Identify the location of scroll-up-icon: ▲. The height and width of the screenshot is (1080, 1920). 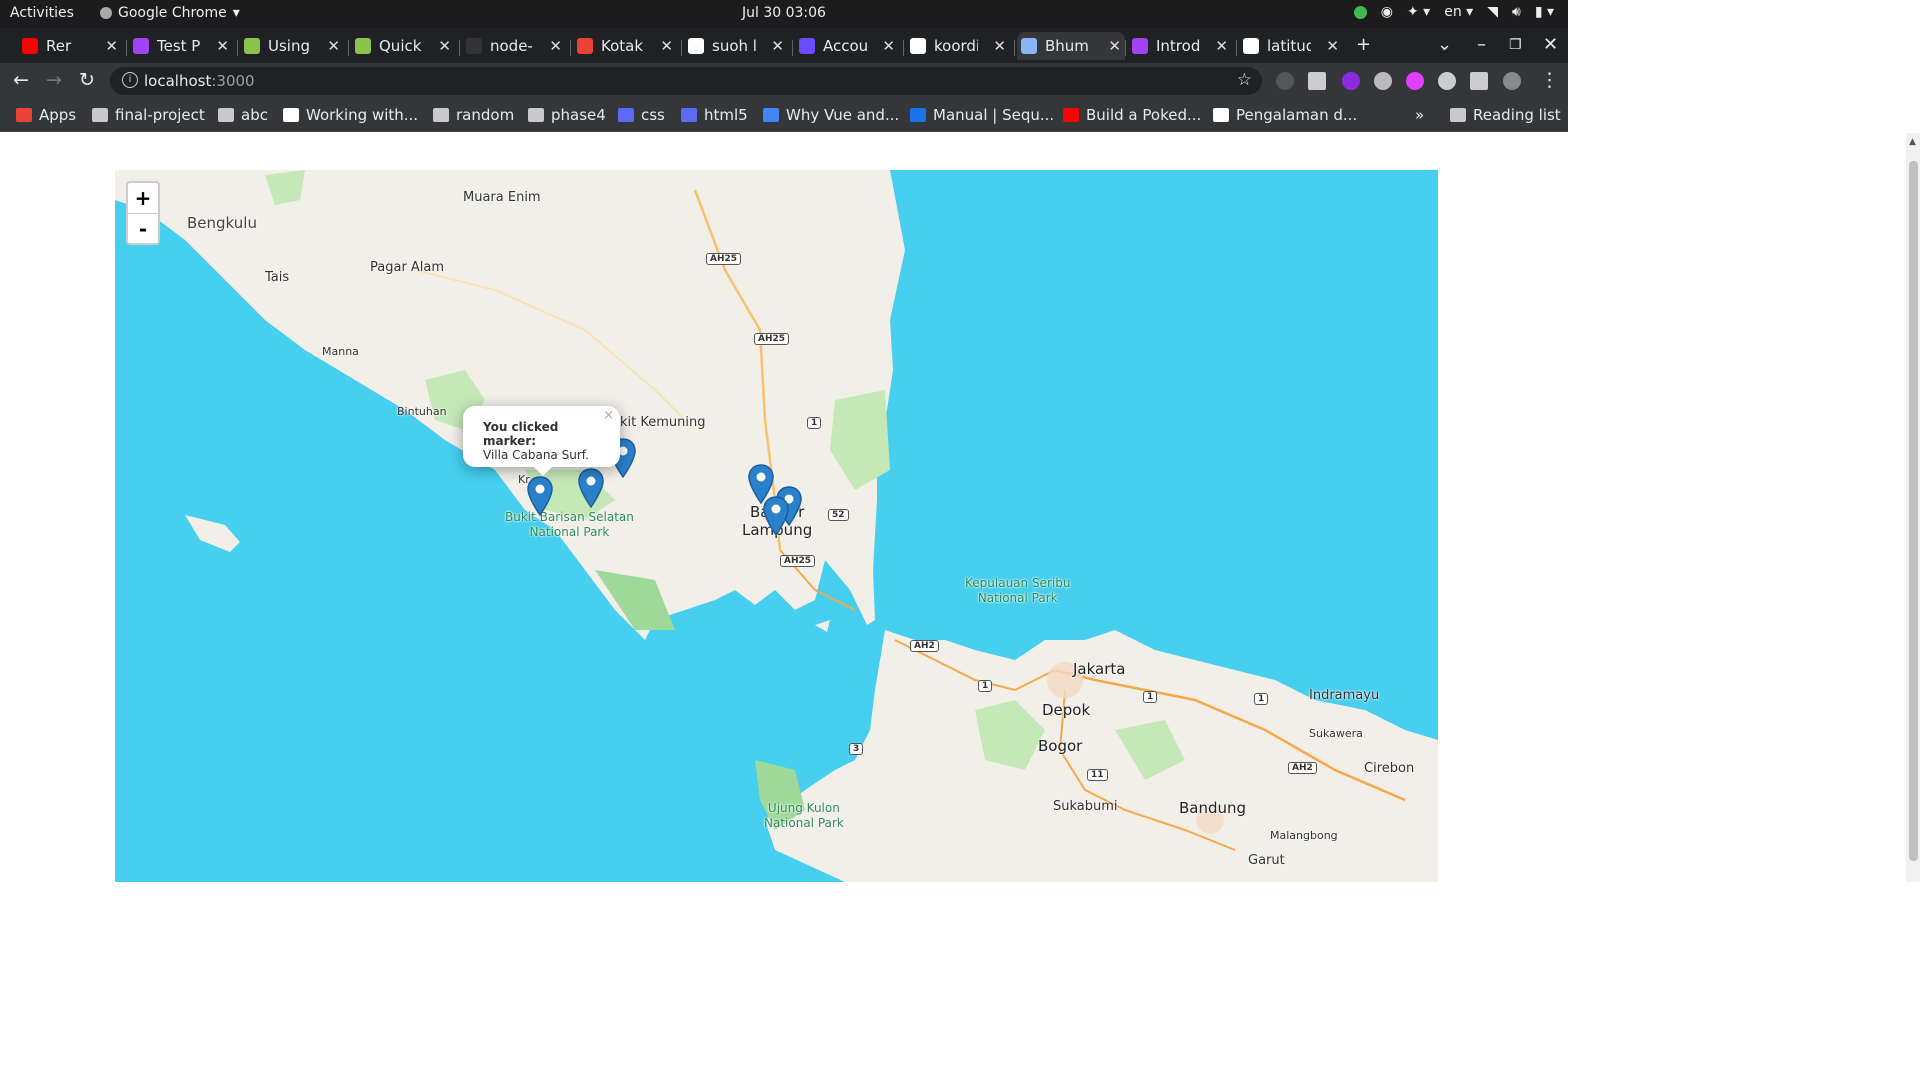
(1912, 142).